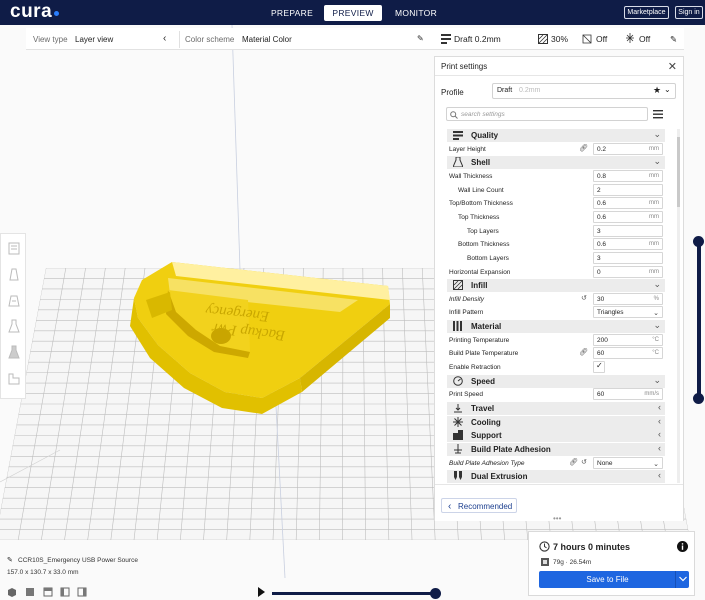  Describe the element at coordinates (267, 39) in the screenshot. I see `color-scheme-dropdown: Material Color` at that location.